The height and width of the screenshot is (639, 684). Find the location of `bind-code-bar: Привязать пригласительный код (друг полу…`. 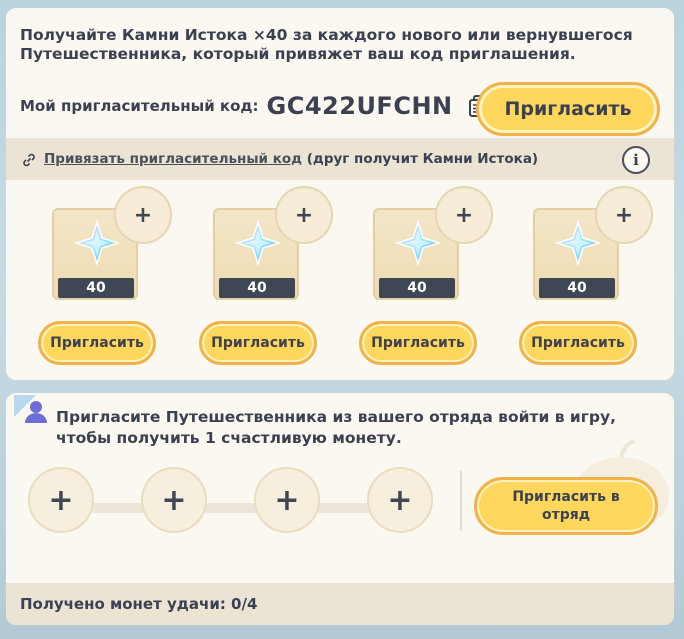

bind-code-bar: Привязать пригласительный код (друг полу… is located at coordinates (340, 159).